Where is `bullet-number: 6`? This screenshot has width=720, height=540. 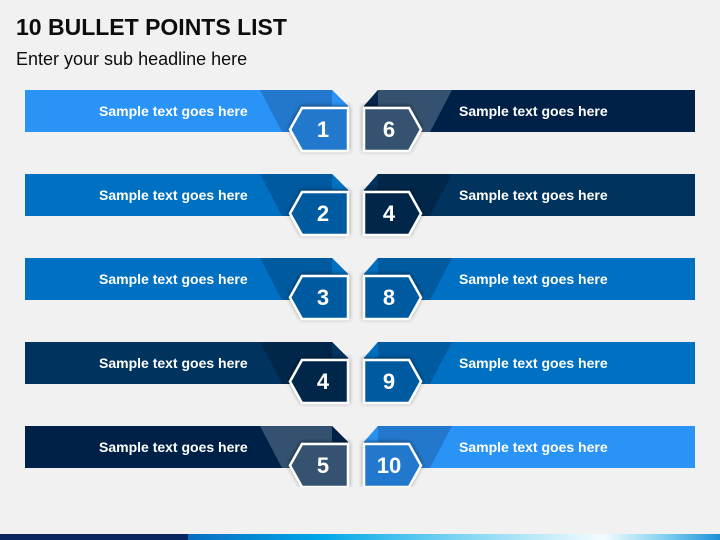 bullet-number: 6 is located at coordinates (389, 129).